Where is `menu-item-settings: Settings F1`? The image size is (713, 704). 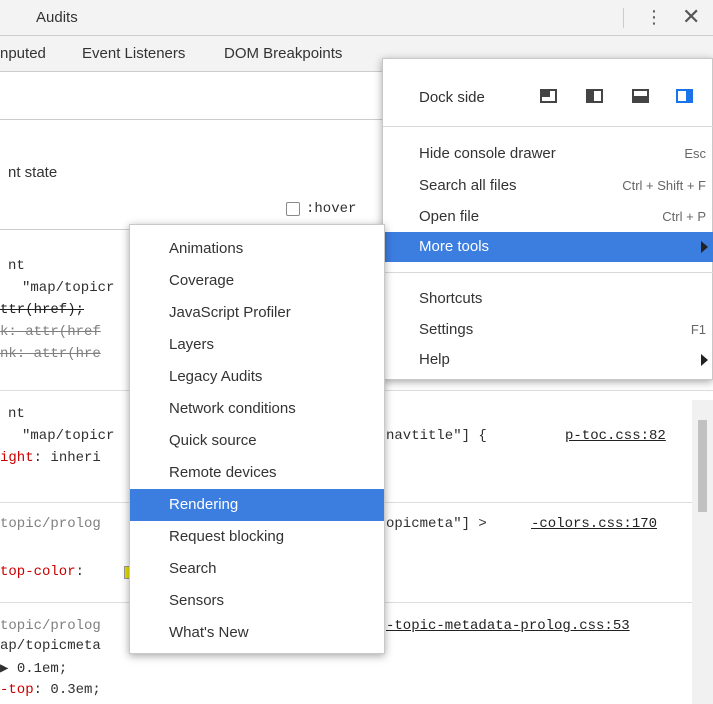
menu-item-settings: Settings F1 is located at coordinates (548, 330).